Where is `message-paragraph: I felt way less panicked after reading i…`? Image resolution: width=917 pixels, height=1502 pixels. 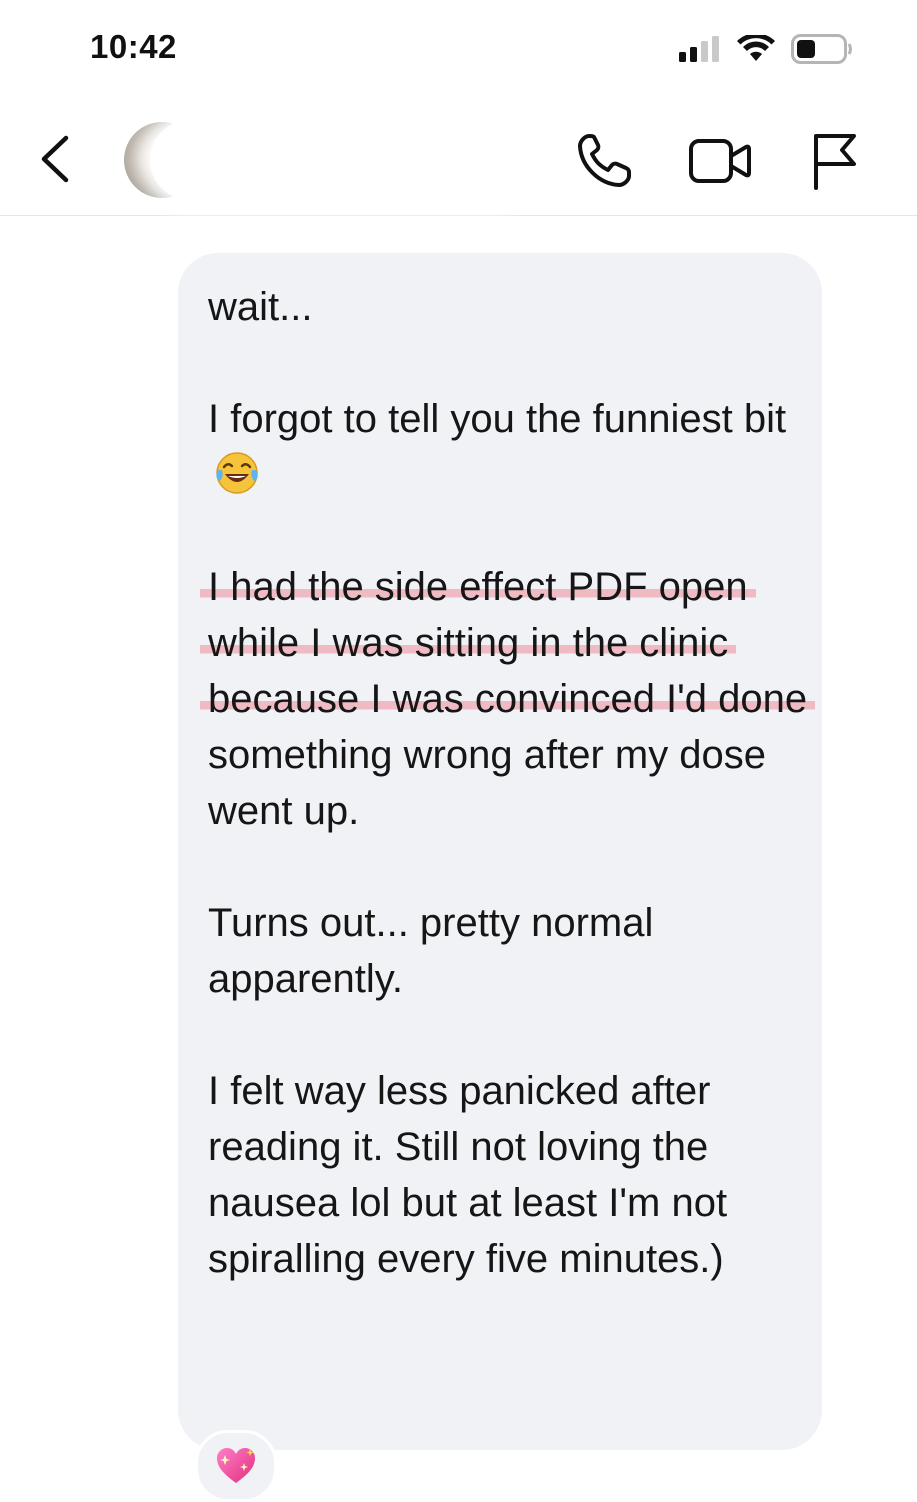
message-paragraph: I felt way less panicked after reading i… is located at coordinates (468, 1175).